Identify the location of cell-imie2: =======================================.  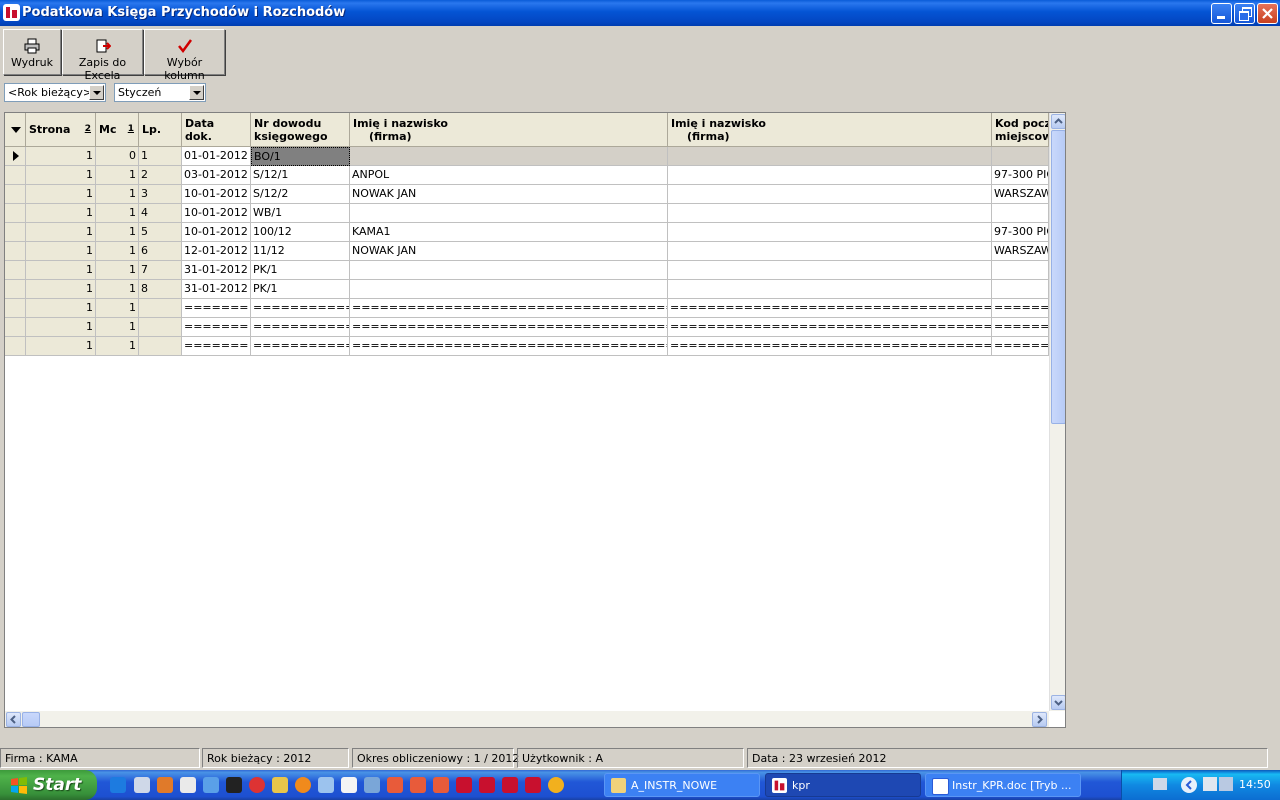
(830, 327).